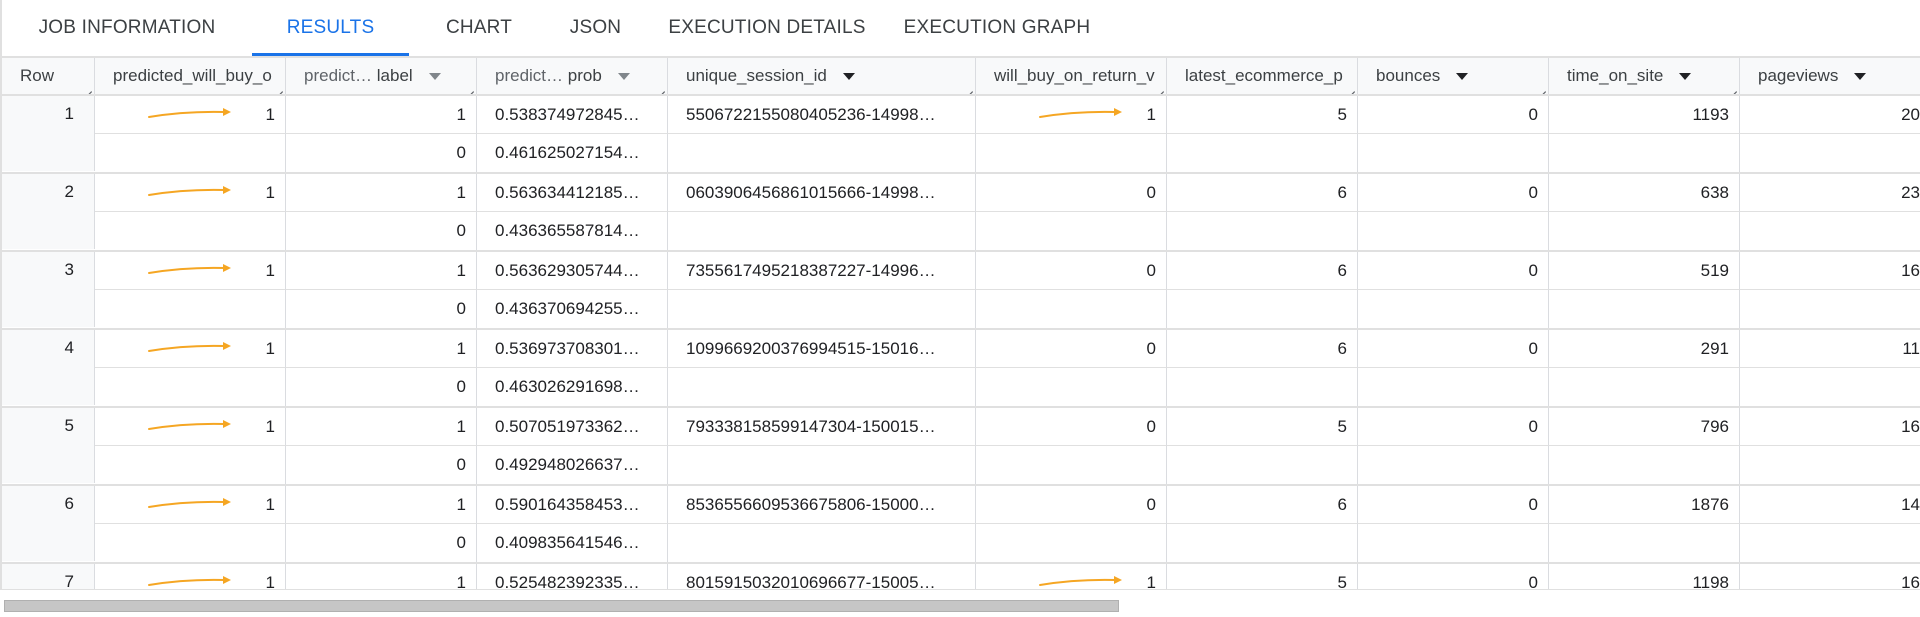 Image resolution: width=1920 pixels, height=617 pixels. What do you see at coordinates (1830, 76) in the screenshot?
I see `column-header-pageviews: pageviews` at bounding box center [1830, 76].